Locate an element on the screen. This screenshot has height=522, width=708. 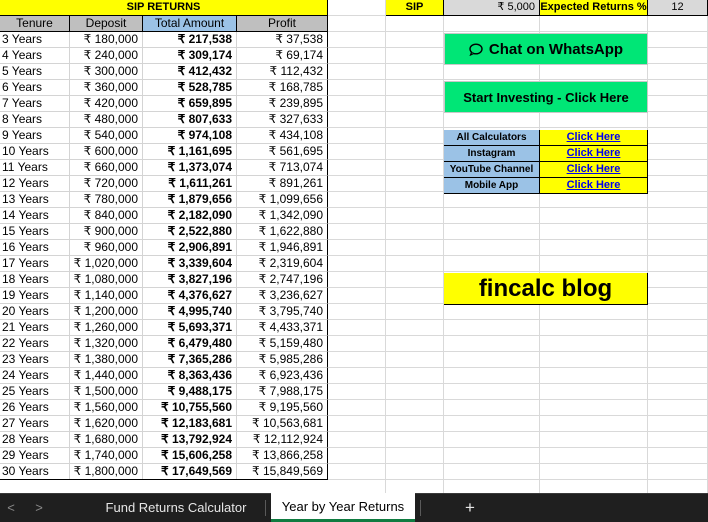
profit-cell: ₹ 3,795,740 is located at coordinates (282, 312).